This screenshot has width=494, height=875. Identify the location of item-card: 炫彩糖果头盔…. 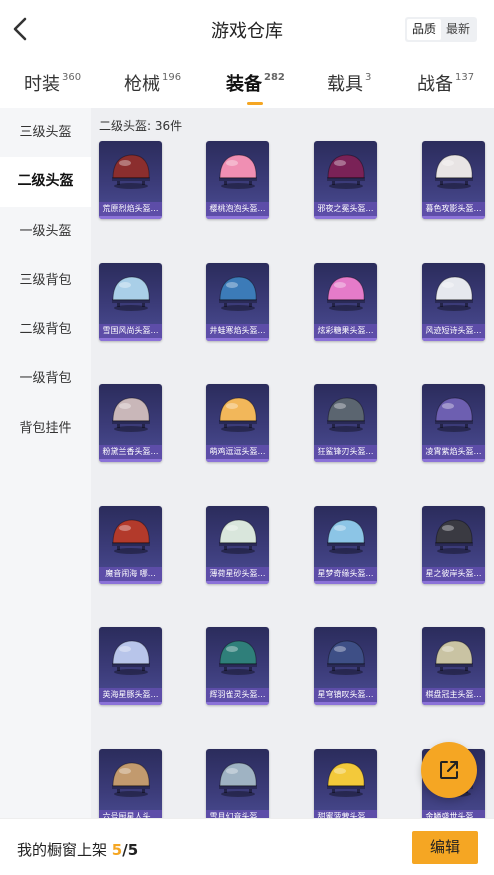
(345, 302).